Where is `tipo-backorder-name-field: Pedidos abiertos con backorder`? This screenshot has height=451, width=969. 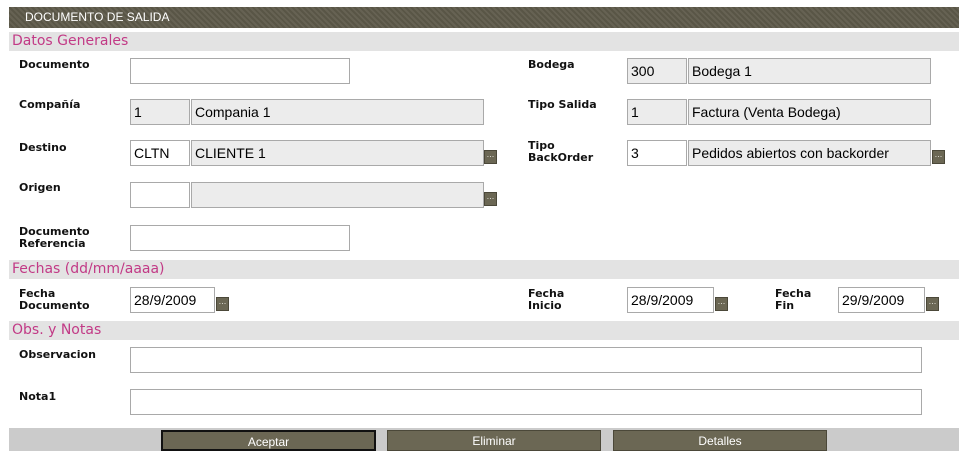 tipo-backorder-name-field: Pedidos abiertos con backorder is located at coordinates (809, 153).